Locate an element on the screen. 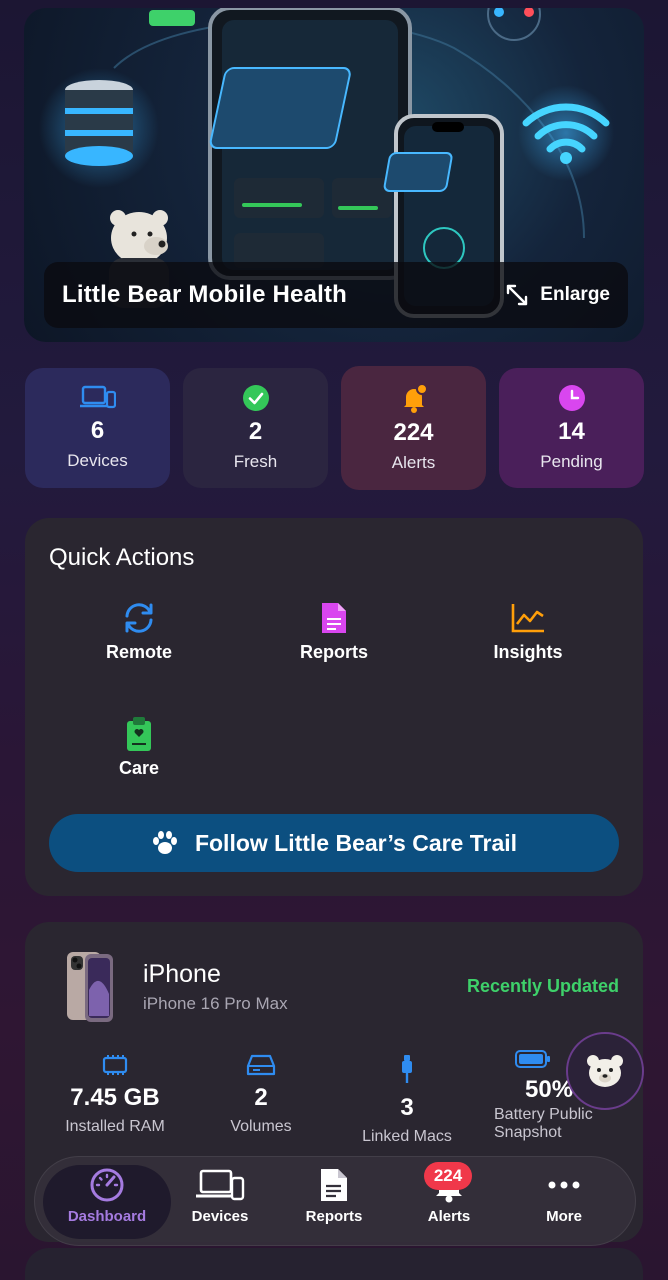  tab-dashboard: Dashboard is located at coordinates (107, 1202).